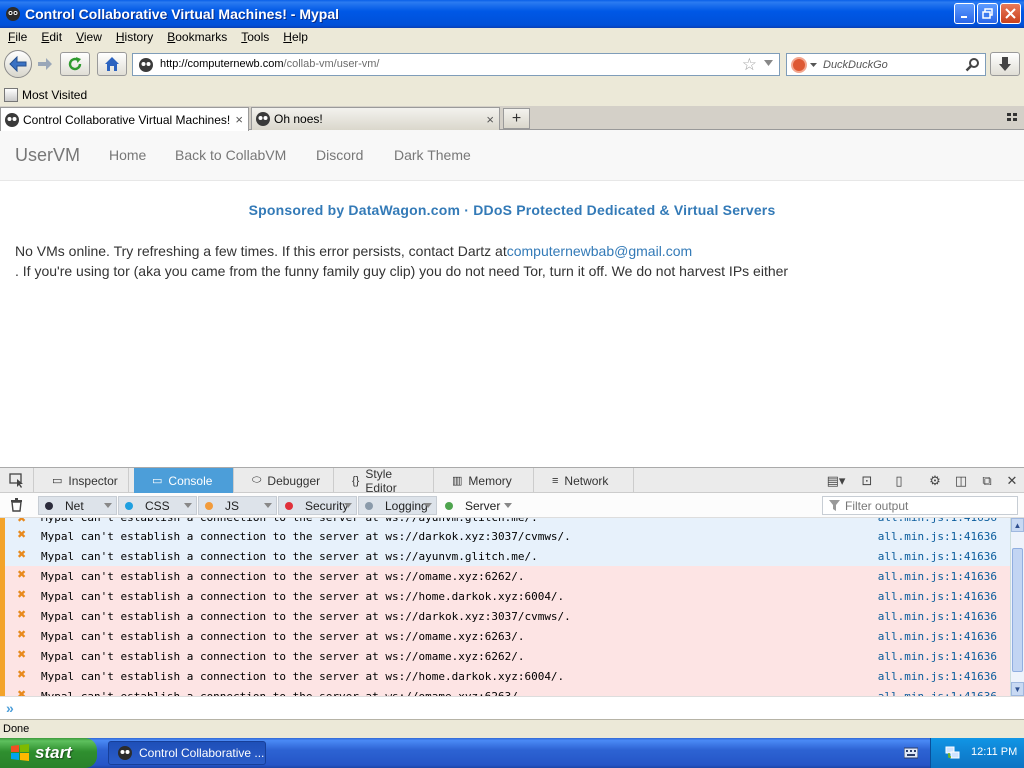 This screenshot has height=768, width=1024. What do you see at coordinates (92, 36) in the screenshot?
I see `menu-view-label: iew` at bounding box center [92, 36].